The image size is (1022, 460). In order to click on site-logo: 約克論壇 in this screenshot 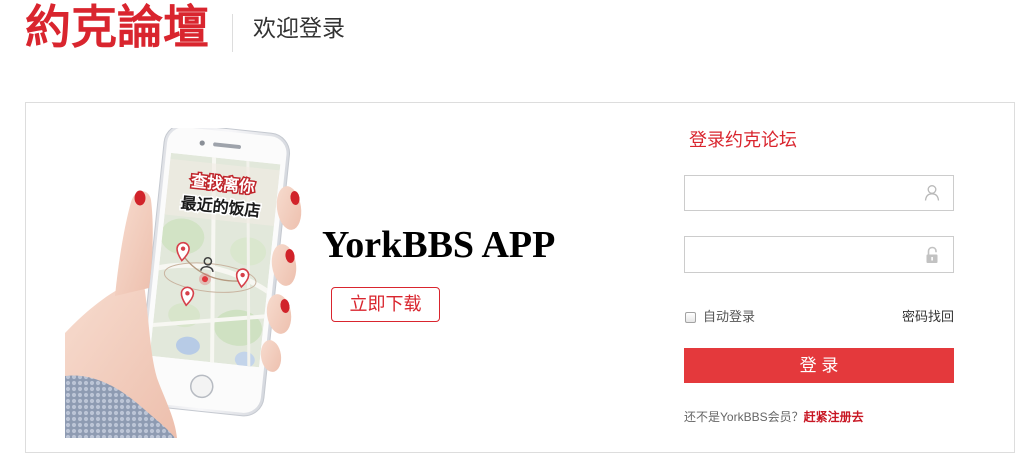, I will do `click(117, 27)`.